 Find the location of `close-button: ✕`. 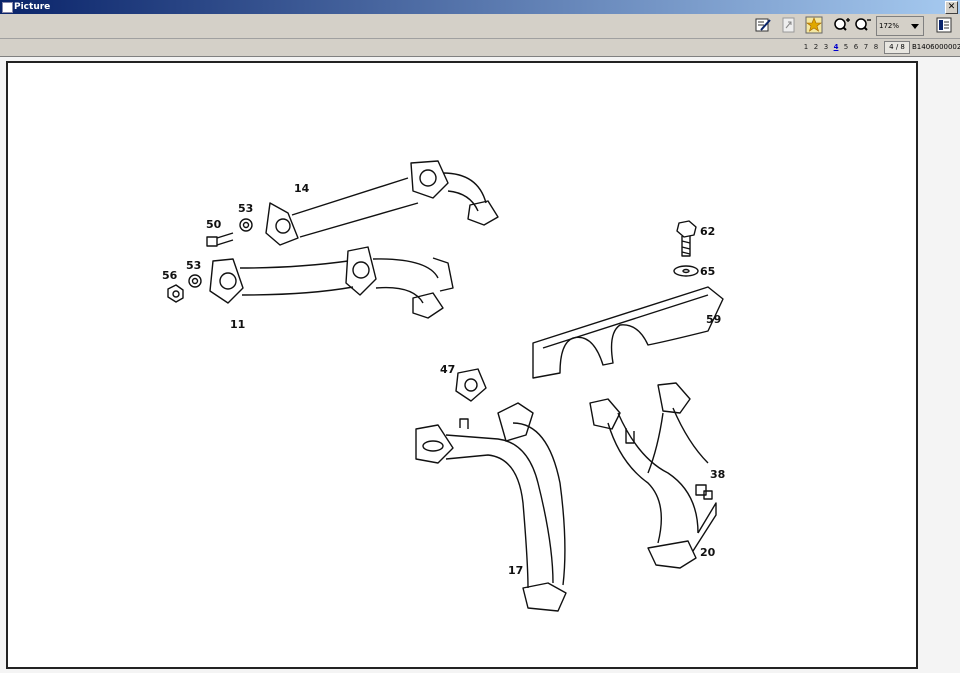

close-button: ✕ is located at coordinates (951, 7).